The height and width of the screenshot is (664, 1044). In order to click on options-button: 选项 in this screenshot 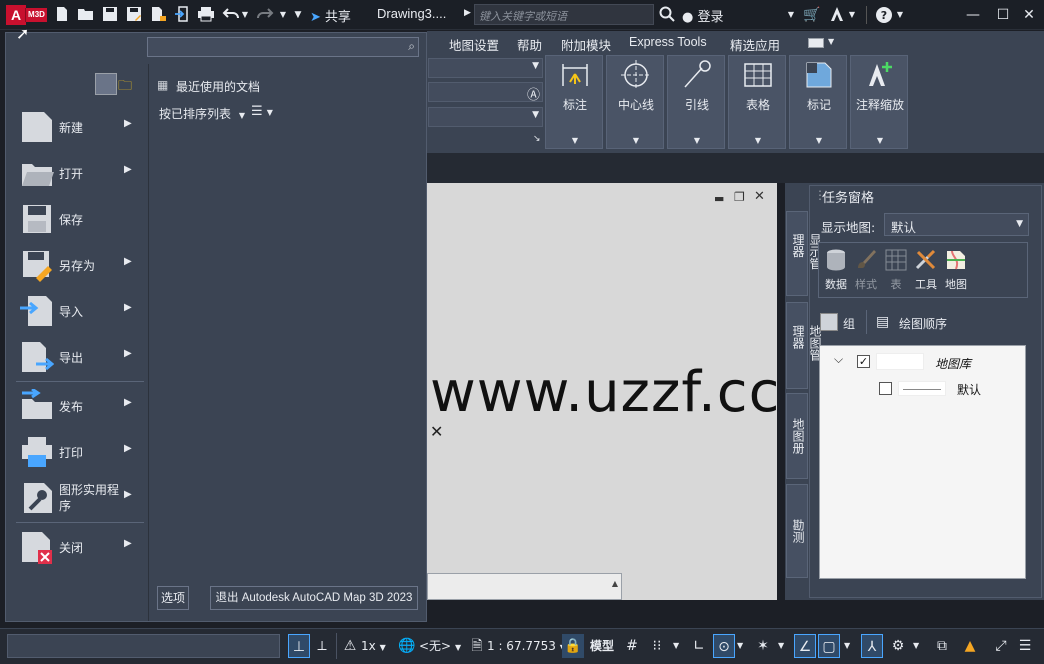, I will do `click(173, 598)`.